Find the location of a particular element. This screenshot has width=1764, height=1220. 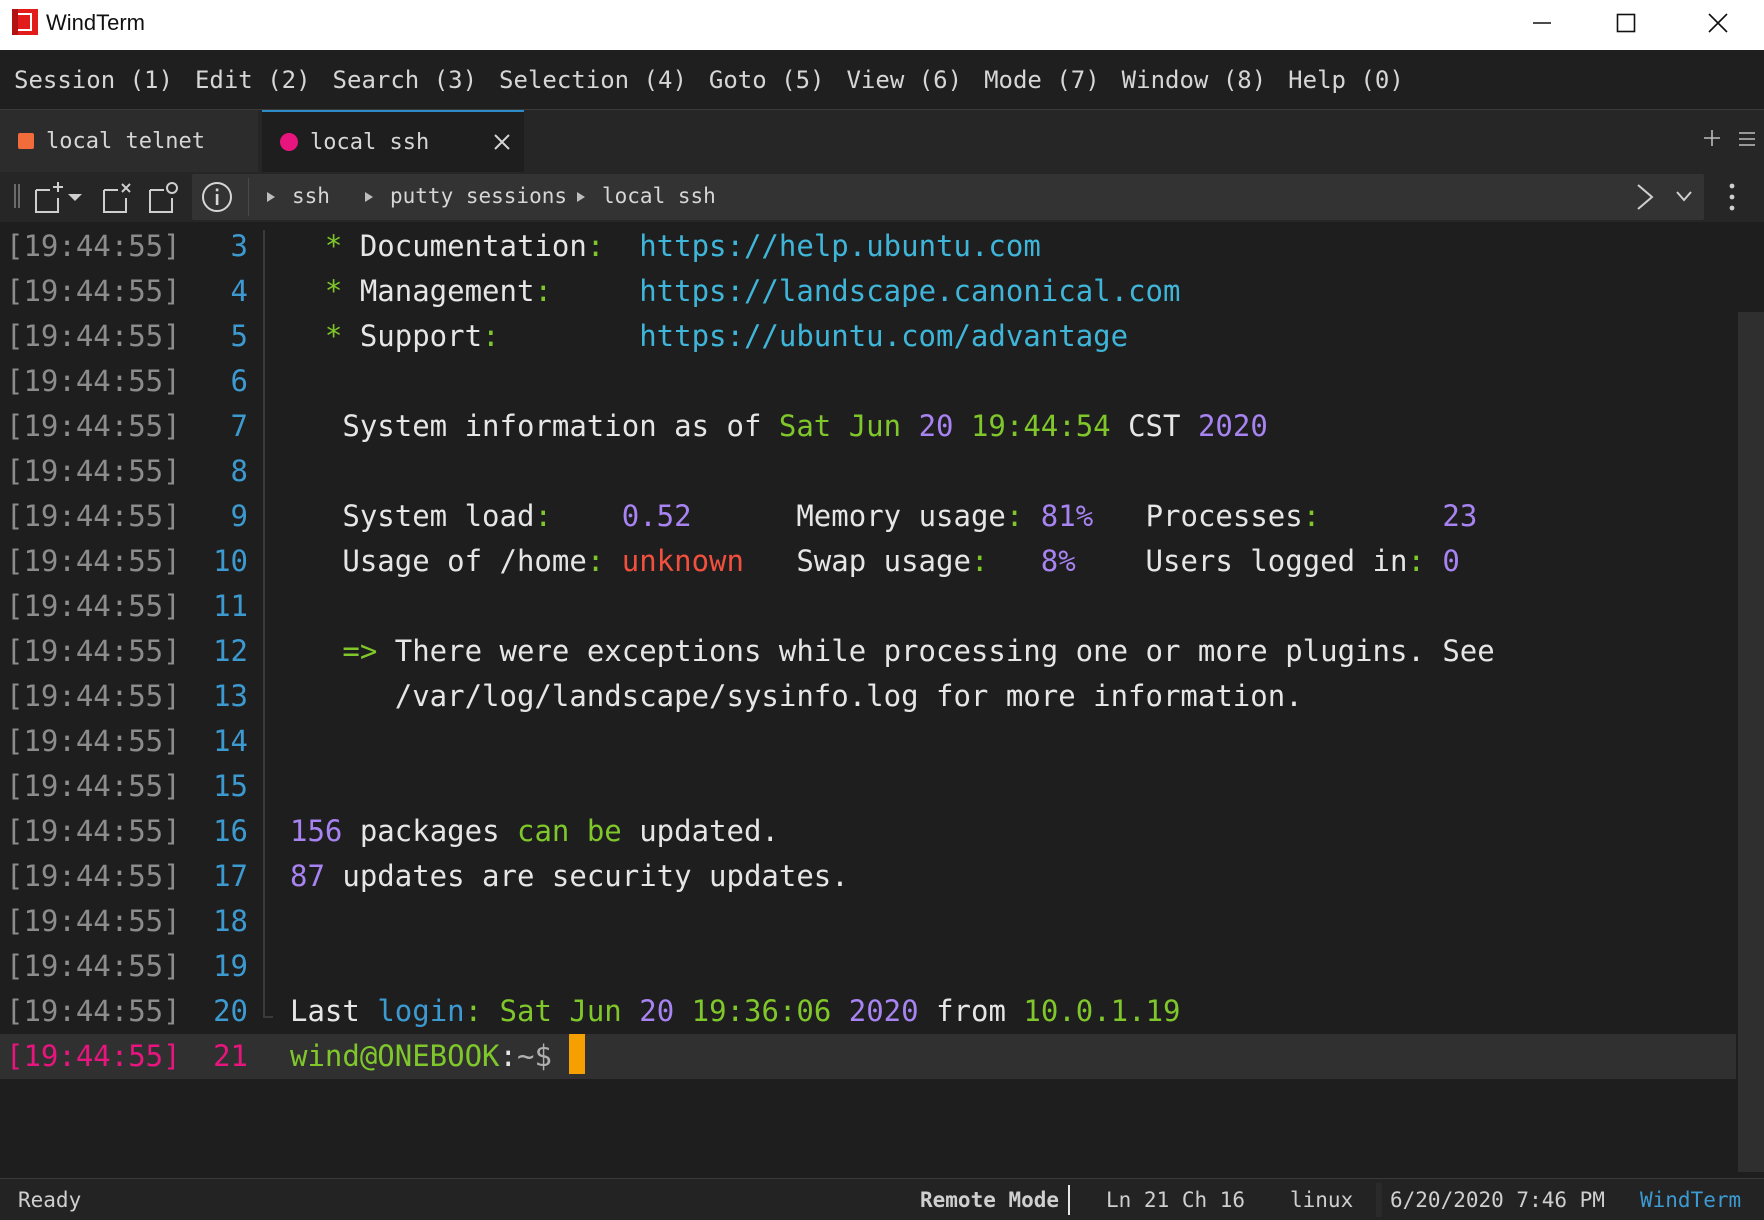

text-segment: 0 is located at coordinates (1451, 561).